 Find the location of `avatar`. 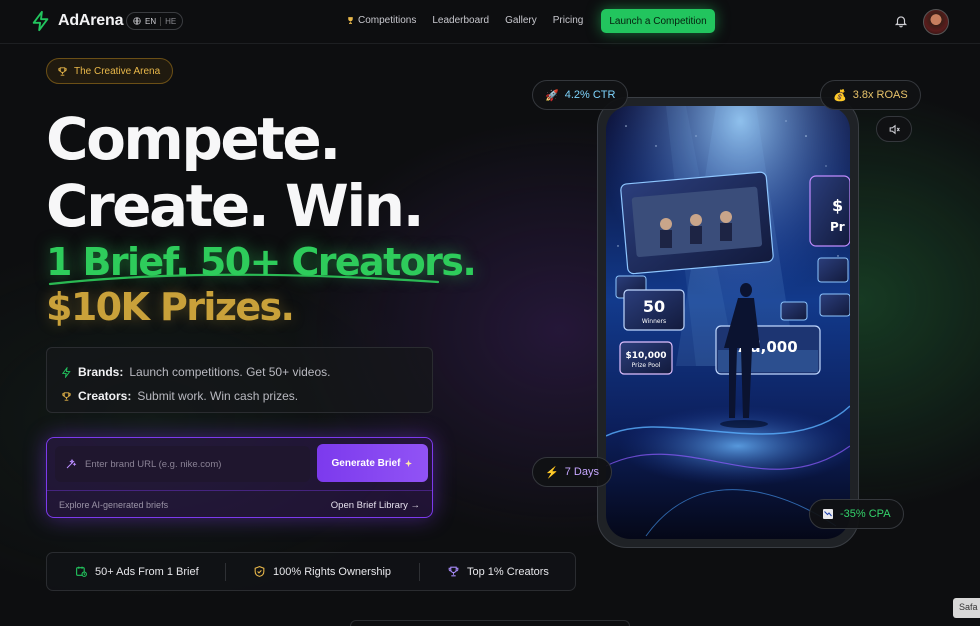

avatar is located at coordinates (936, 22).